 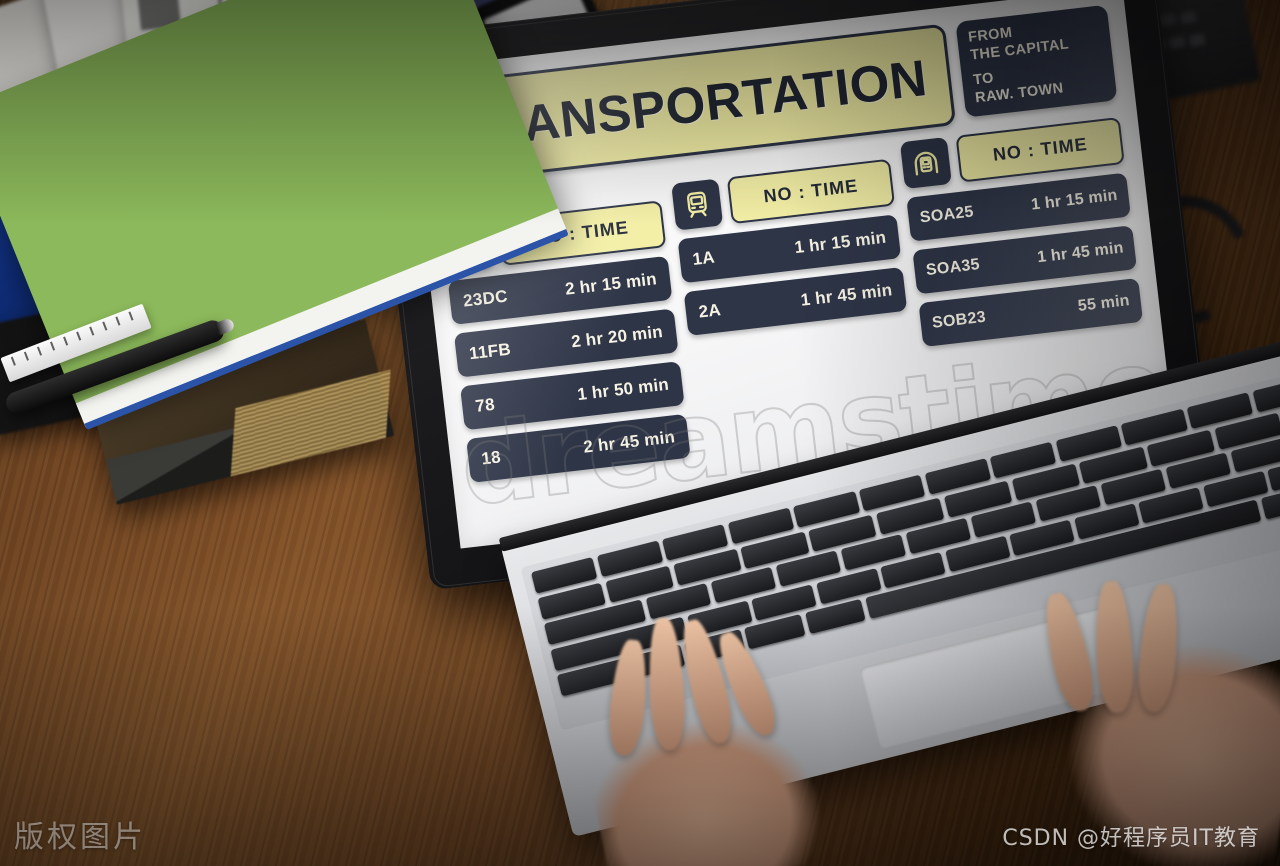 What do you see at coordinates (80, 837) in the screenshot?
I see `copyright-watermark-left: 版权图片` at bounding box center [80, 837].